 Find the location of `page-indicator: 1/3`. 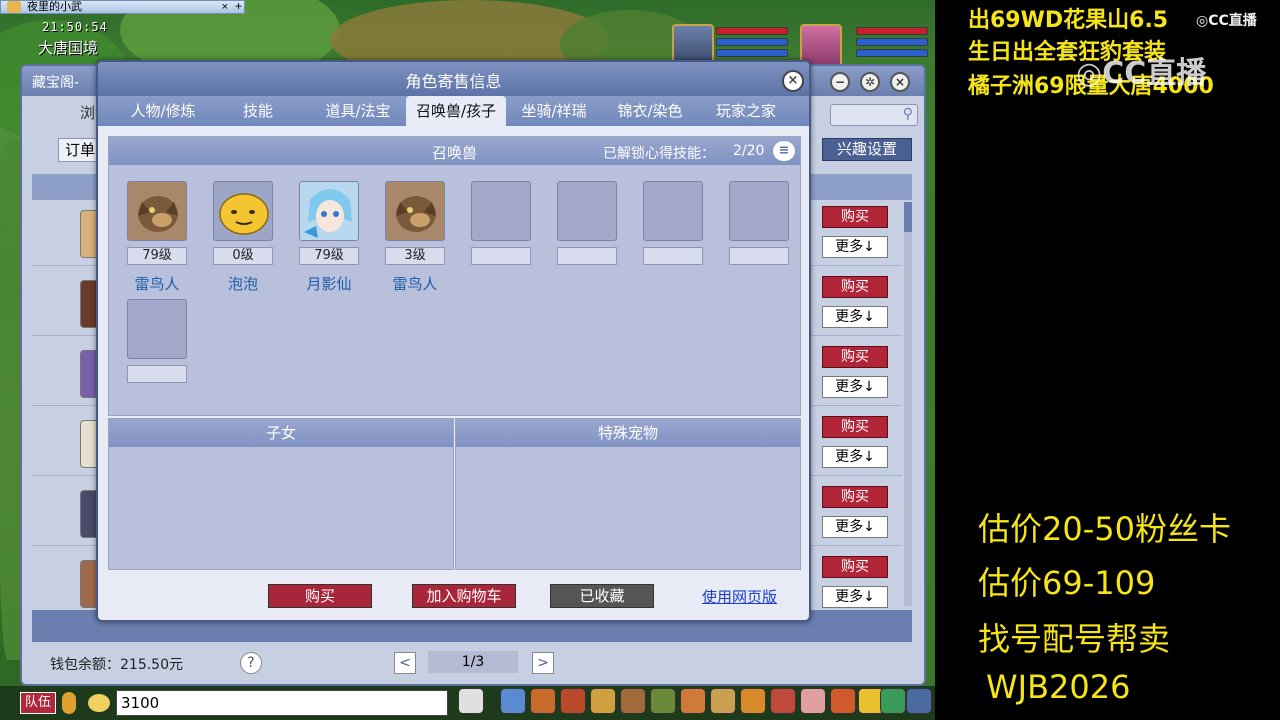

page-indicator: 1/3 is located at coordinates (473, 662).